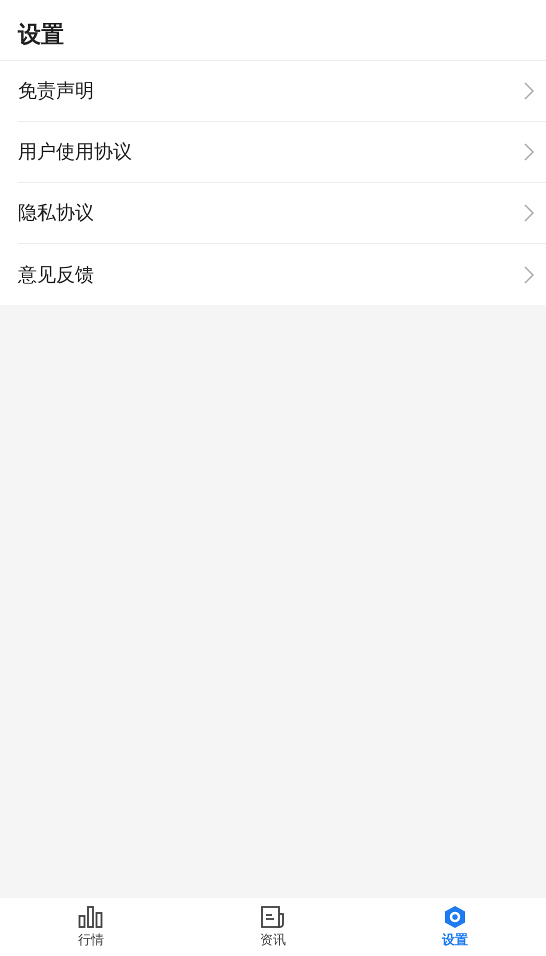  Describe the element at coordinates (91, 917) in the screenshot. I see `bar-chart-icon` at that location.